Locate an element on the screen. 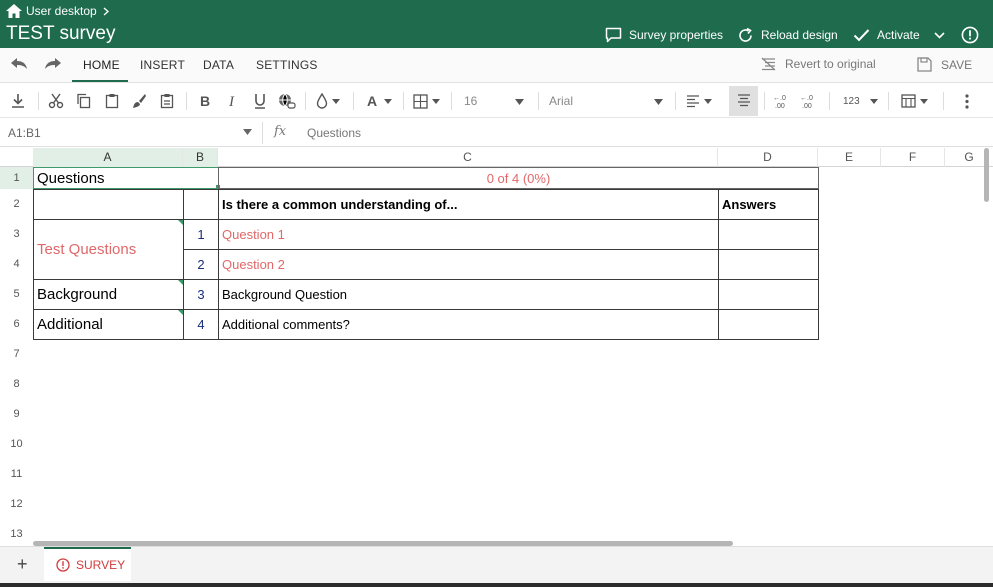  breadcrumb-user-desktop: User desktop is located at coordinates (61, 11).